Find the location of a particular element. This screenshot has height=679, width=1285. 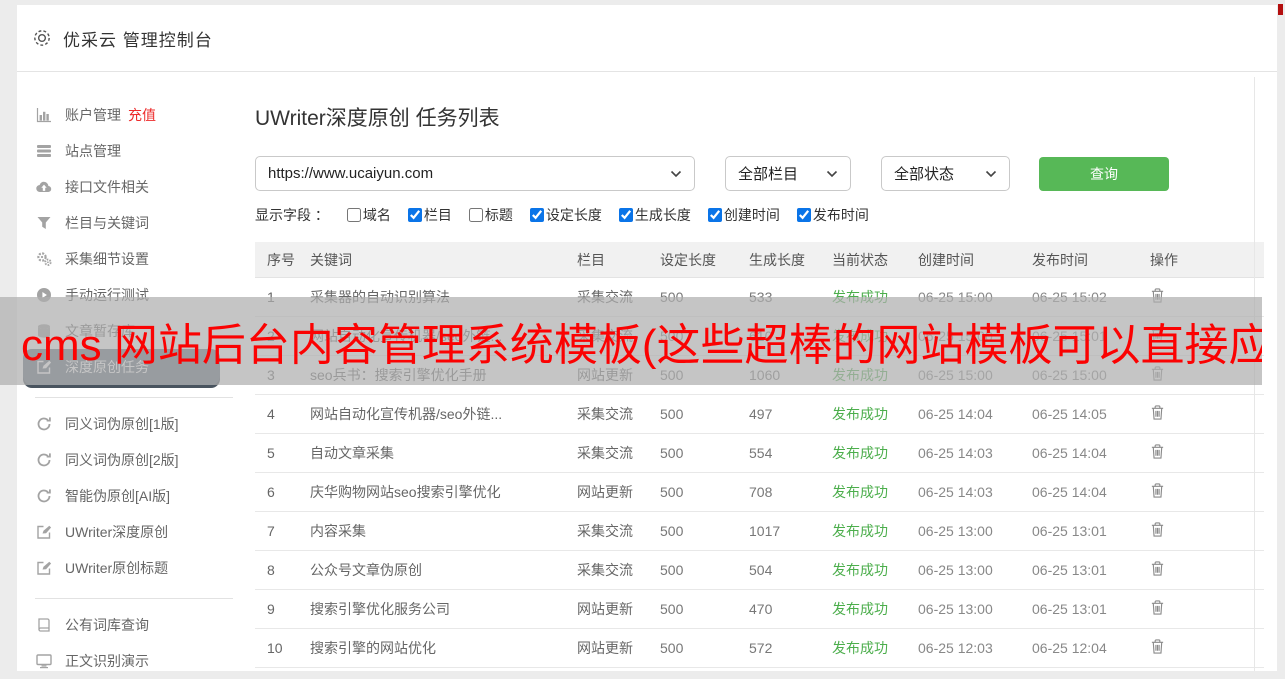

cell-gen_length: 554 is located at coordinates (761, 453).